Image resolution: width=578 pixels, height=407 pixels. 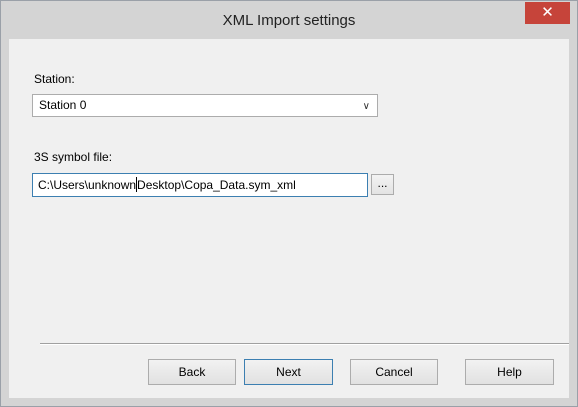 What do you see at coordinates (205, 105) in the screenshot?
I see `station-select: Station 0 ∨` at bounding box center [205, 105].